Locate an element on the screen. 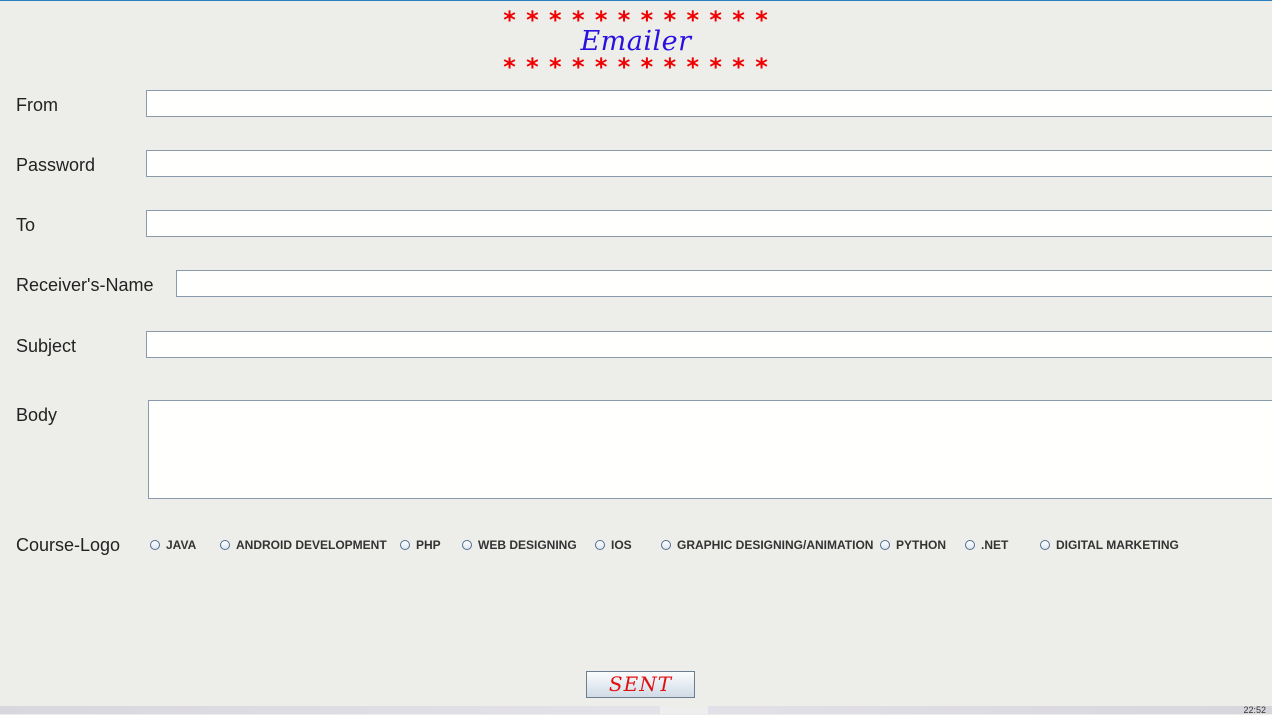 The image size is (1272, 715). body-textarea is located at coordinates (710, 449).